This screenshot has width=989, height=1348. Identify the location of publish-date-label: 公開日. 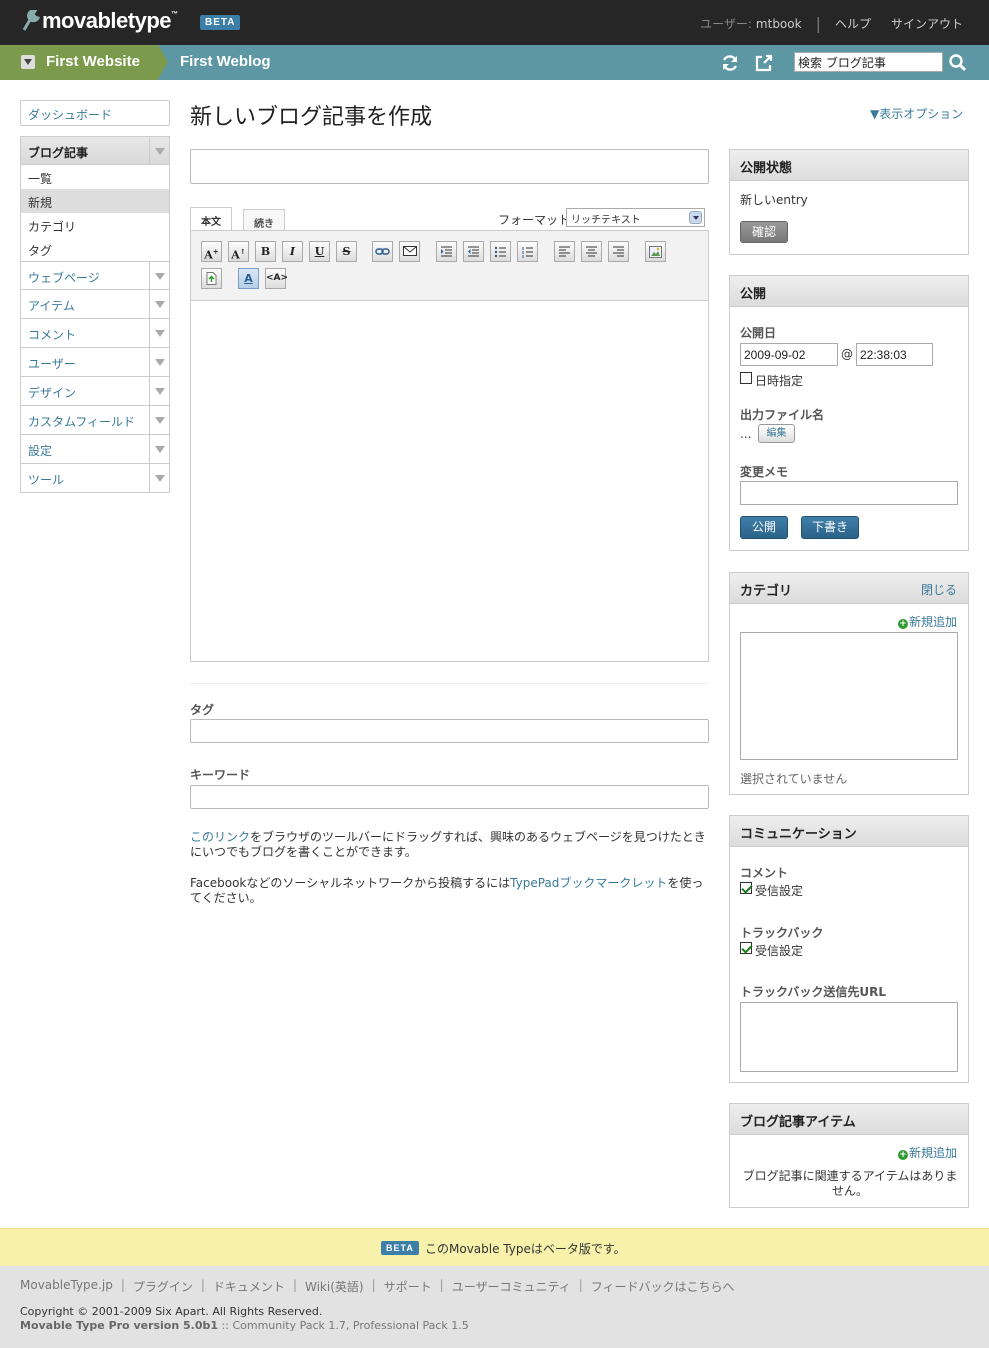
(758, 333).